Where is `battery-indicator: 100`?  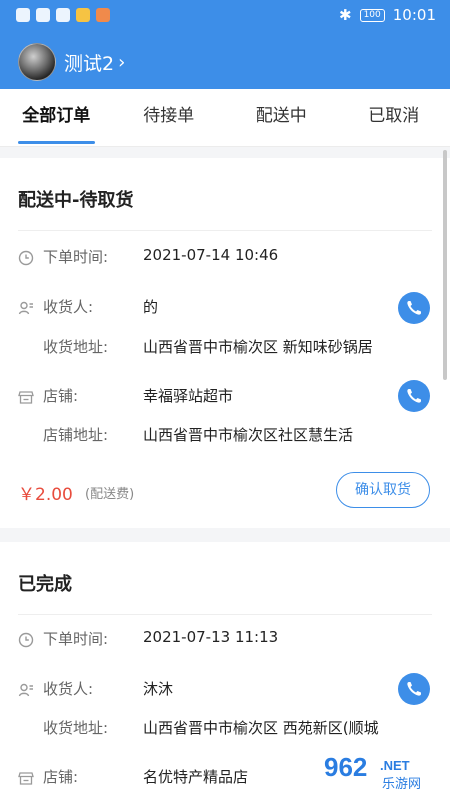 battery-indicator: 100 is located at coordinates (372, 15).